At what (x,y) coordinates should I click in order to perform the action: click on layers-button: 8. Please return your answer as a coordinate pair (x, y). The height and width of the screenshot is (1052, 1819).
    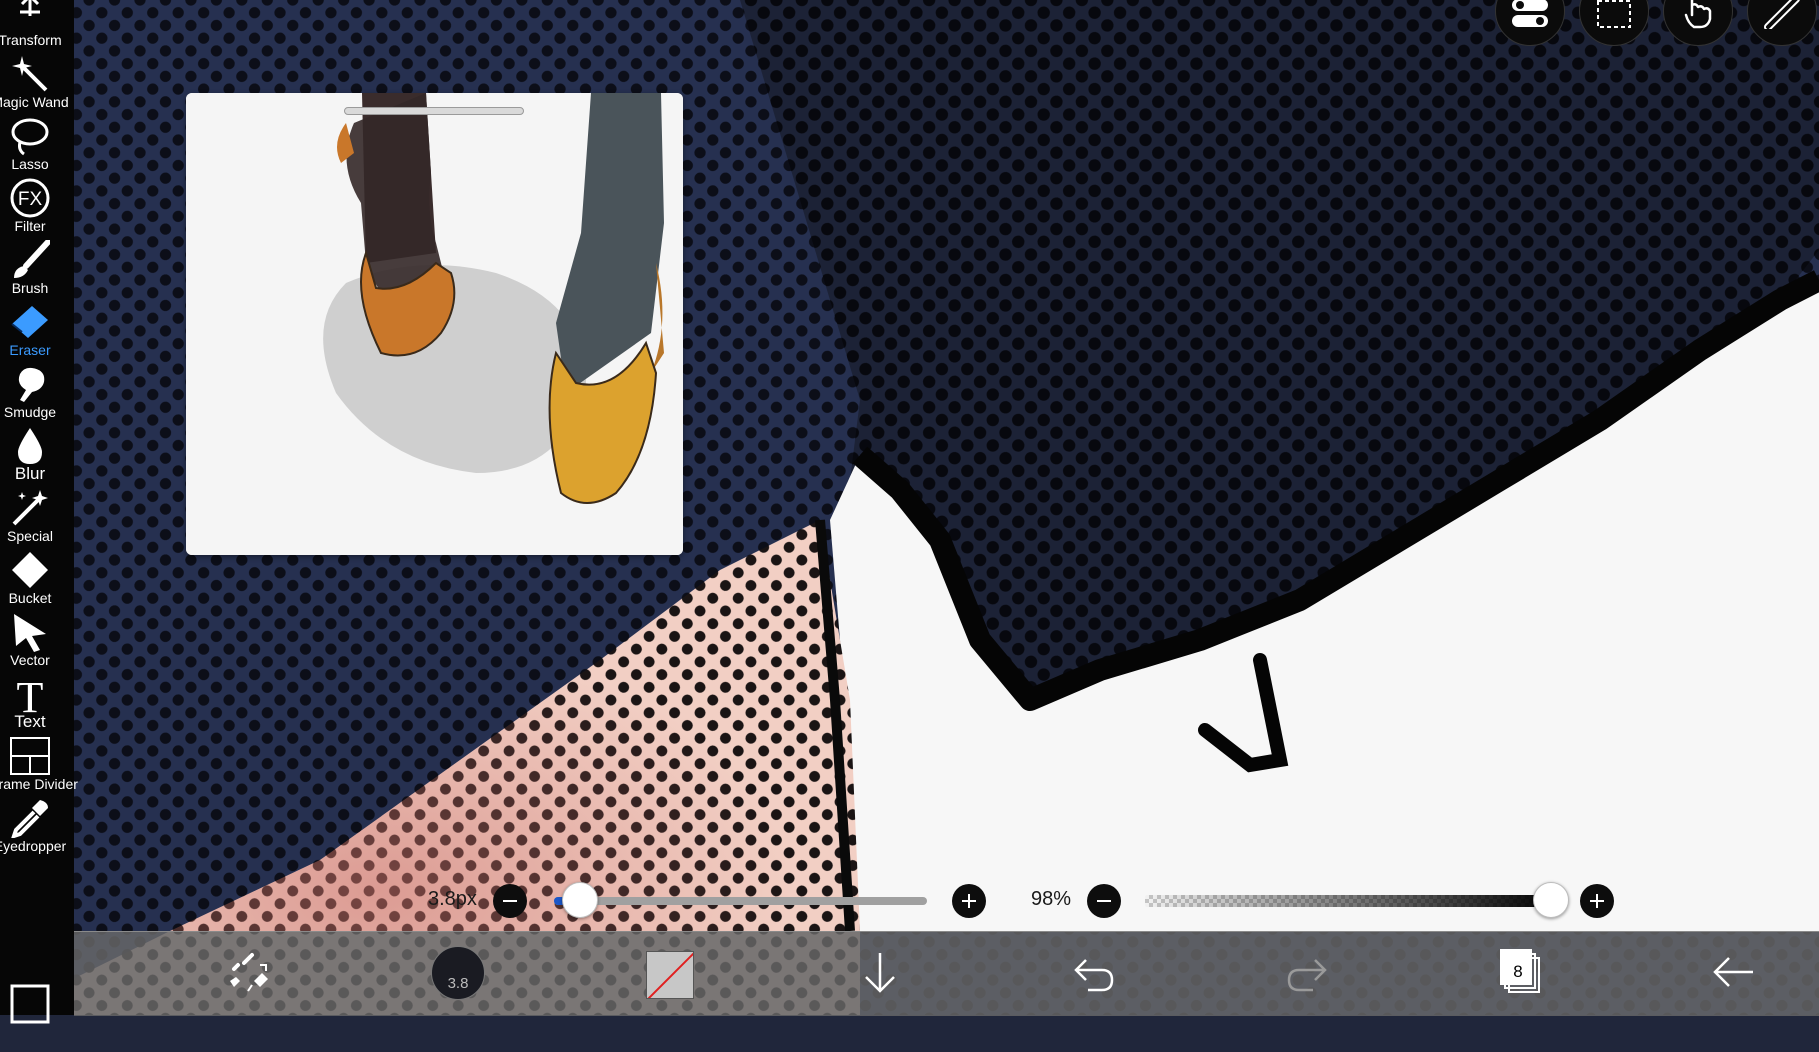
    Looking at the image, I should click on (1520, 974).